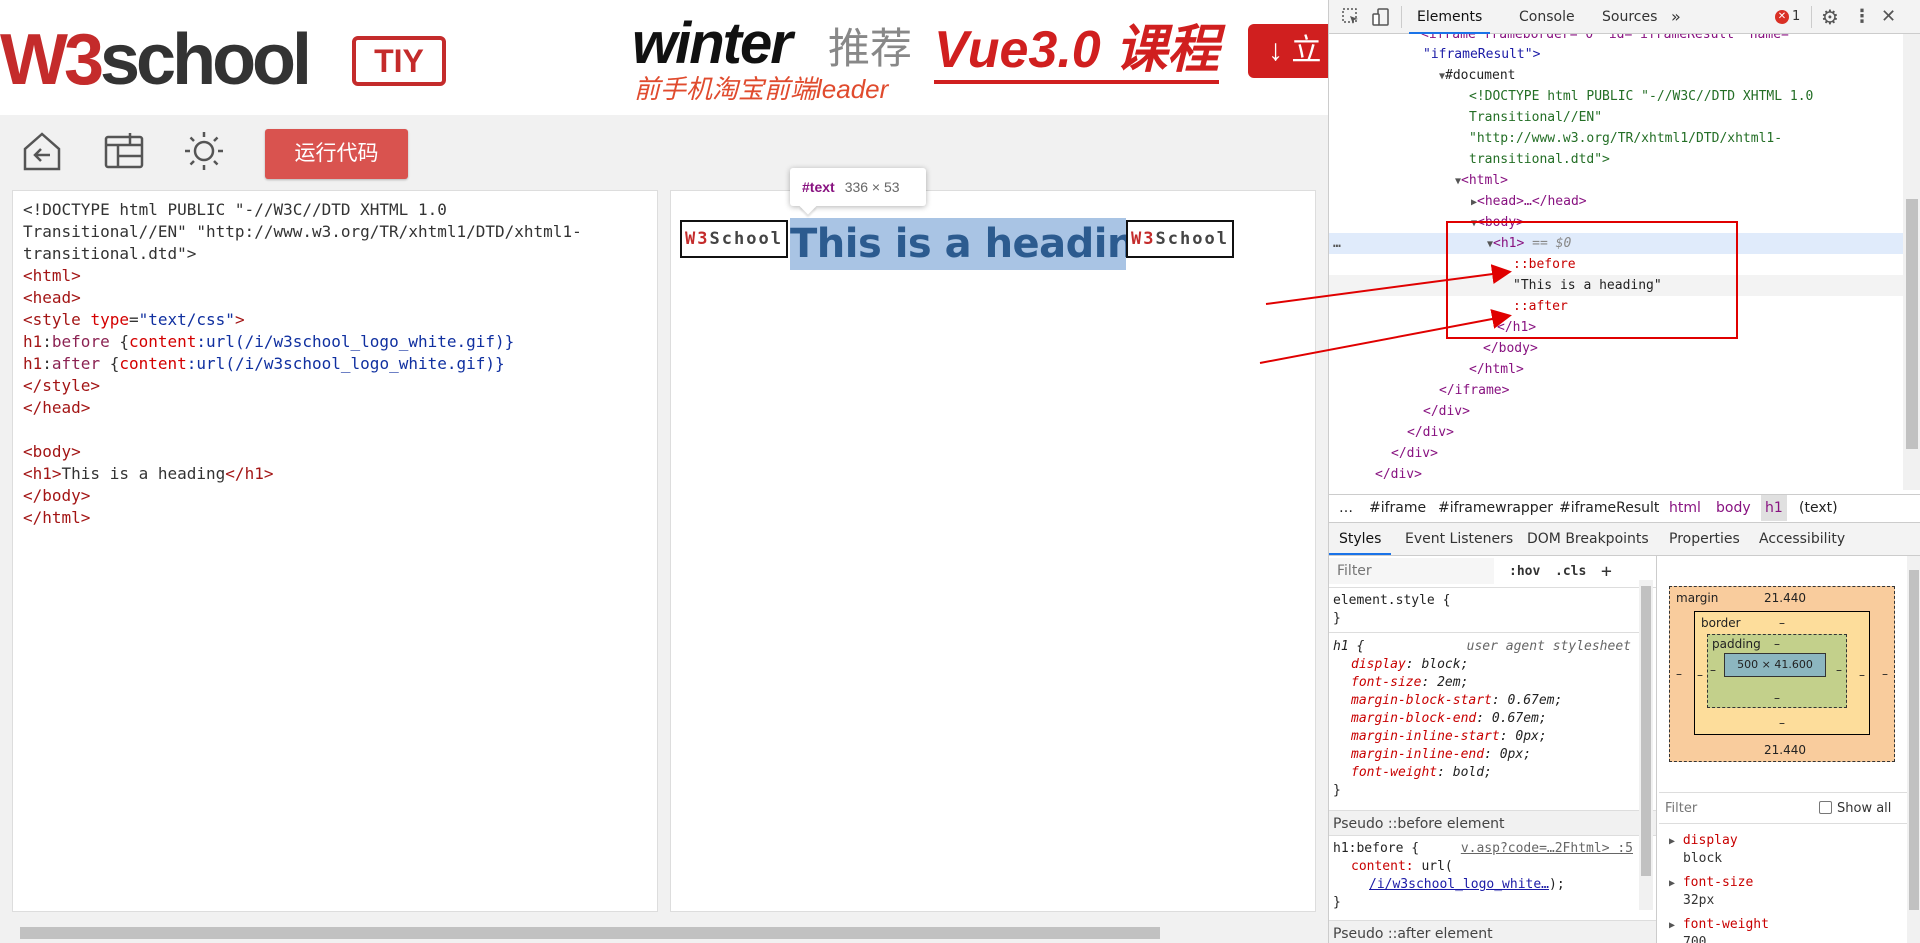 This screenshot has height=943, width=1920. I want to click on tab-accessibility: Accessibility, so click(1802, 539).